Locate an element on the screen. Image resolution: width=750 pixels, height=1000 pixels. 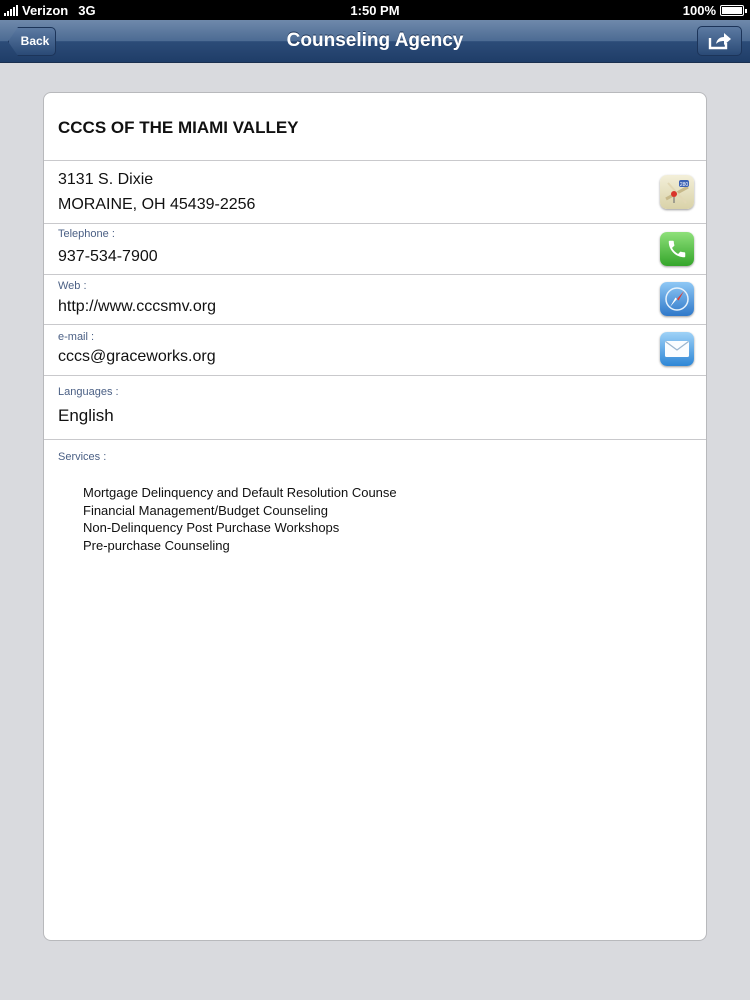
languages-row: Languages : English is located at coordinates (375, 408).